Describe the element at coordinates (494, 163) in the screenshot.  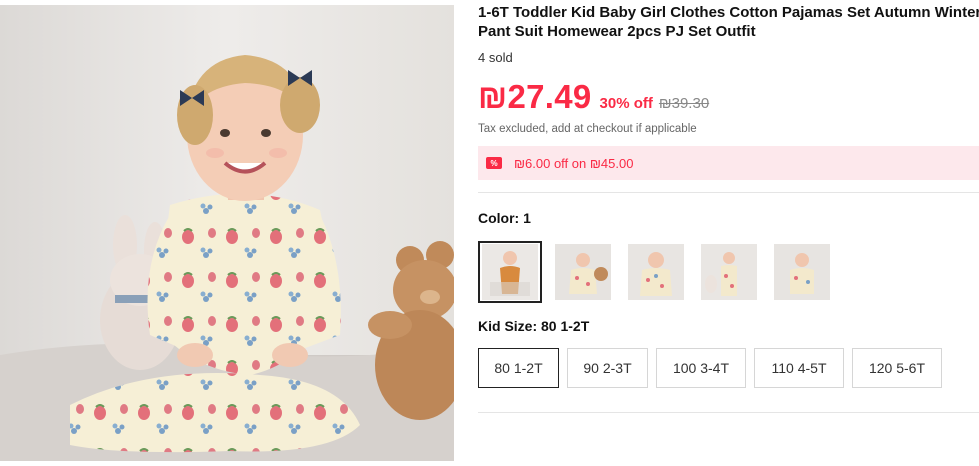
I see `coupon-icon: %` at that location.